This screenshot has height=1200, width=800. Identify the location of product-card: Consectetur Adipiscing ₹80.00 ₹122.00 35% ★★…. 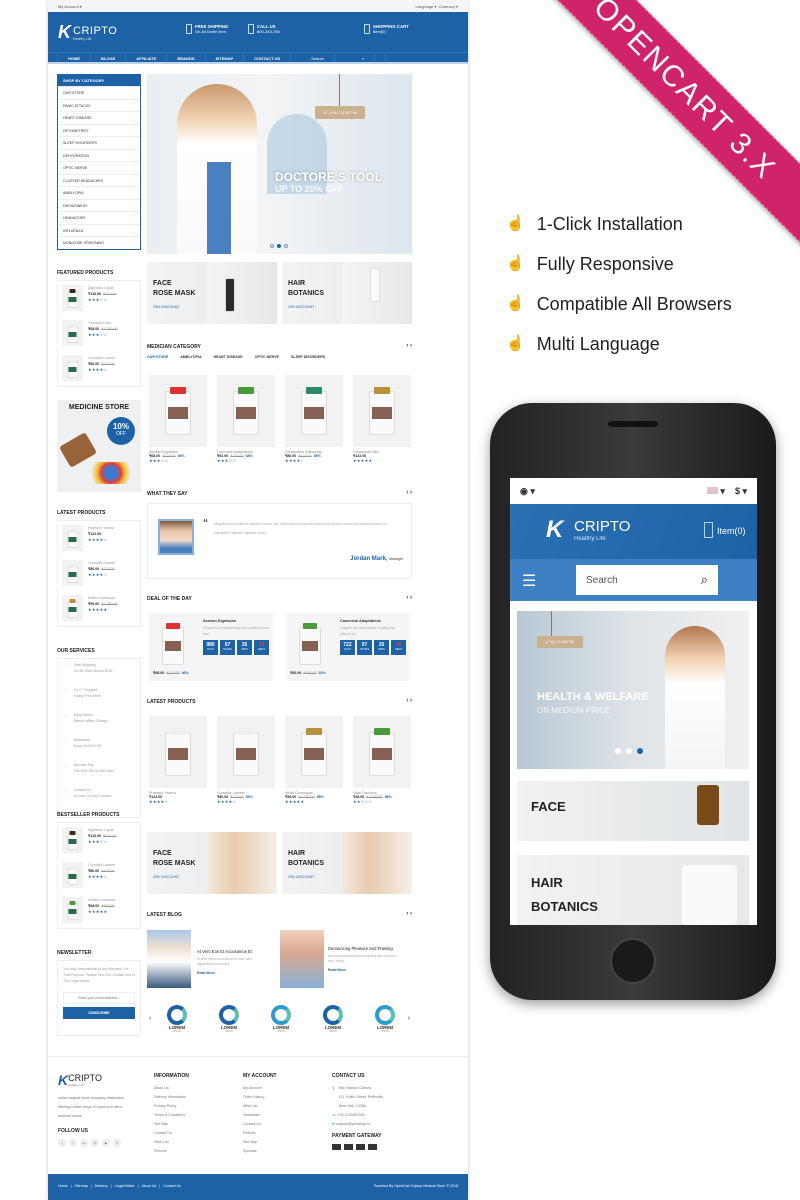
(314, 419).